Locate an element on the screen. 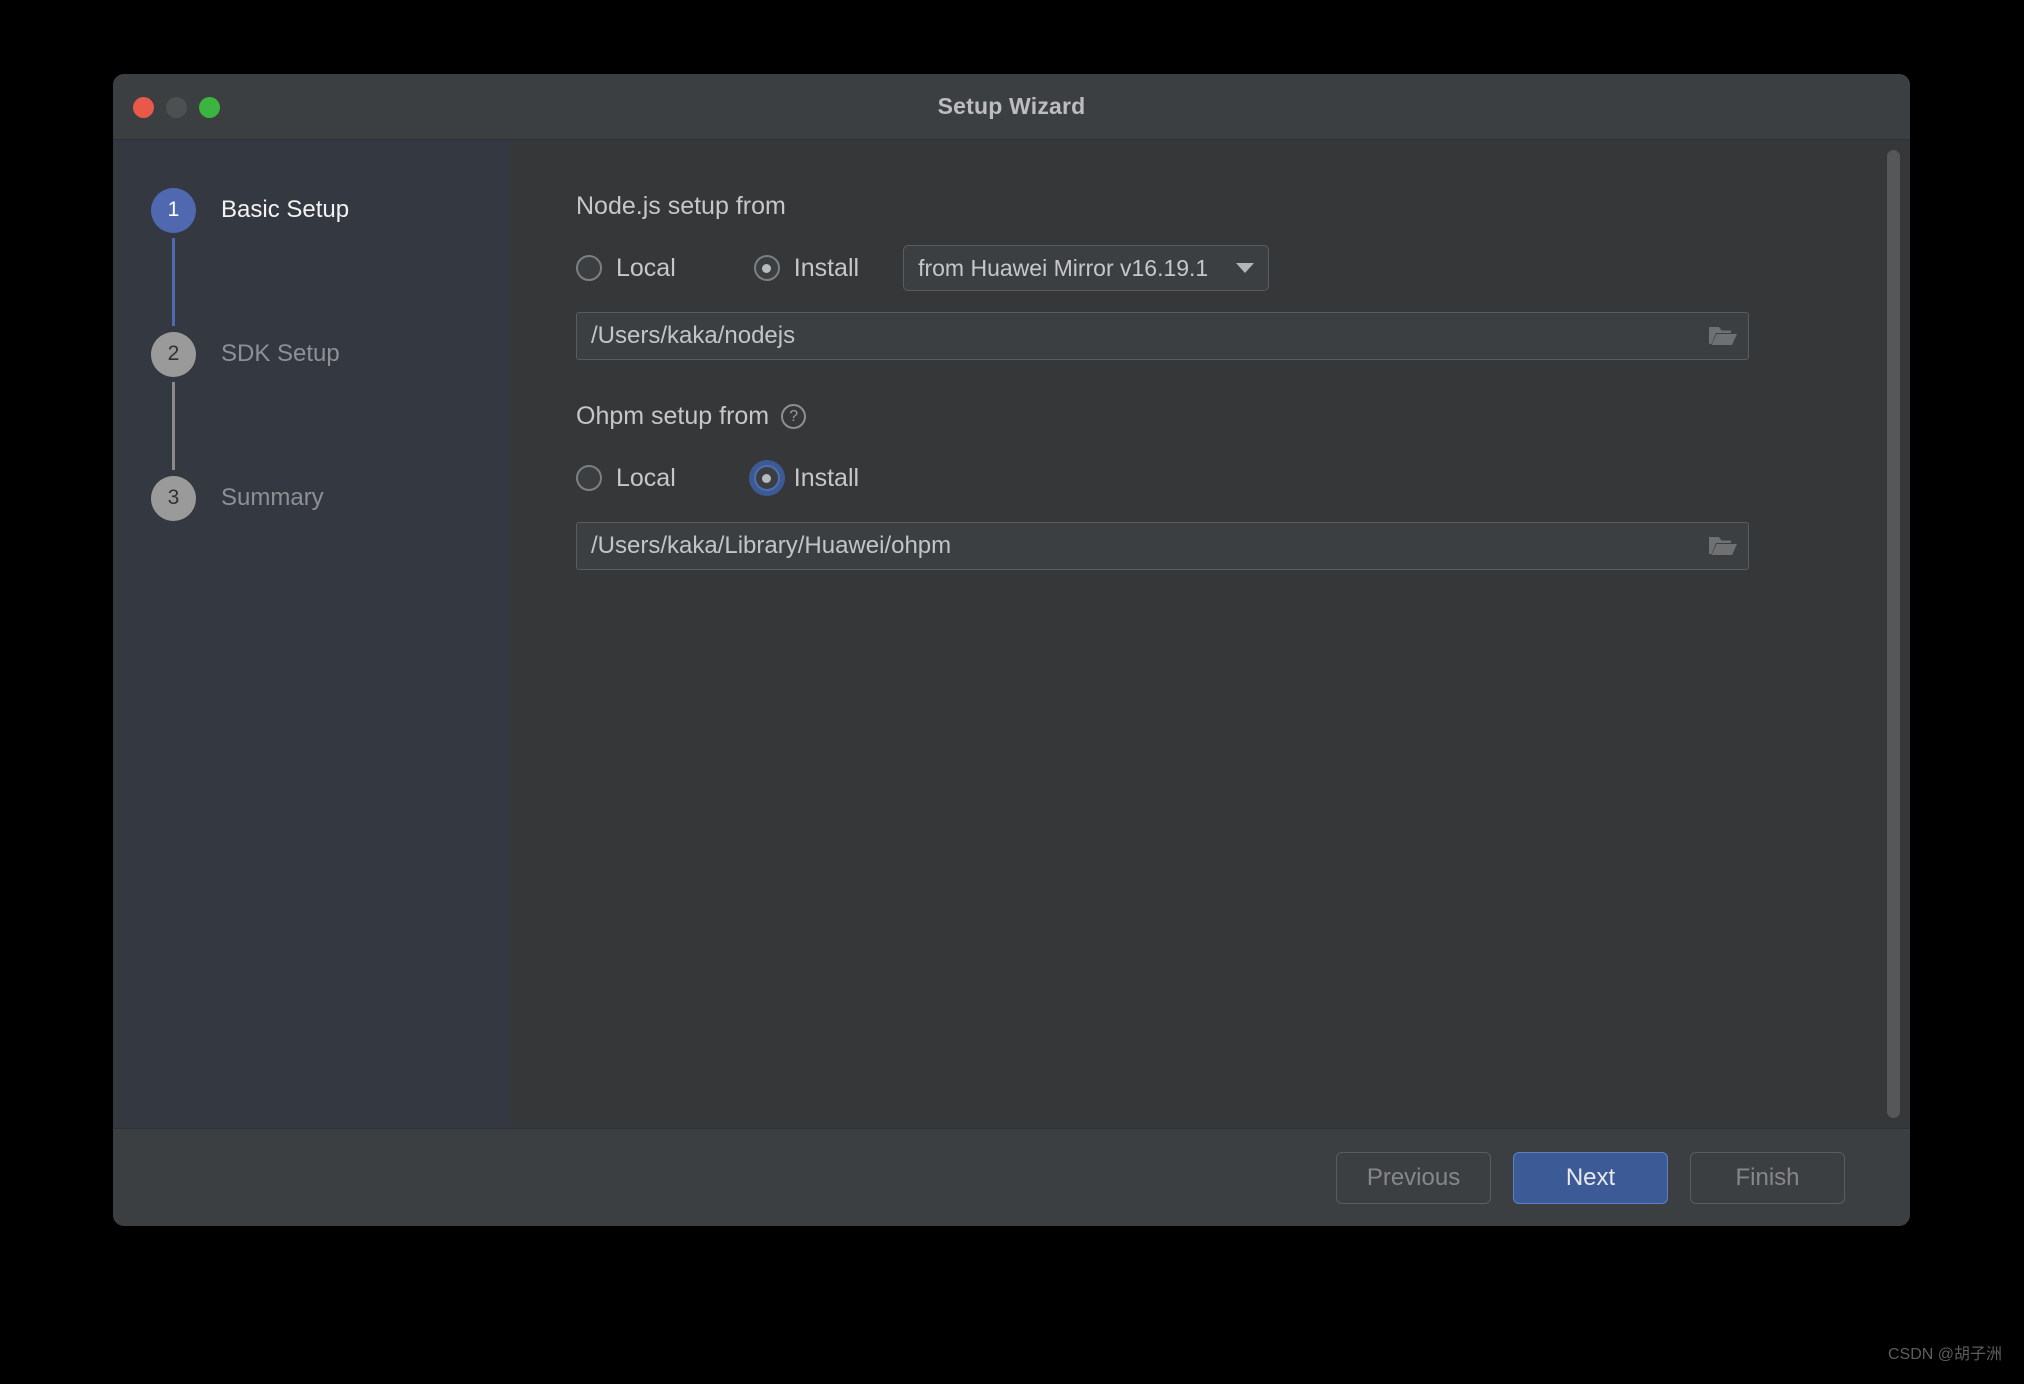 This screenshot has height=1384, width=2024. content-scrollbar is located at coordinates (1893, 634).